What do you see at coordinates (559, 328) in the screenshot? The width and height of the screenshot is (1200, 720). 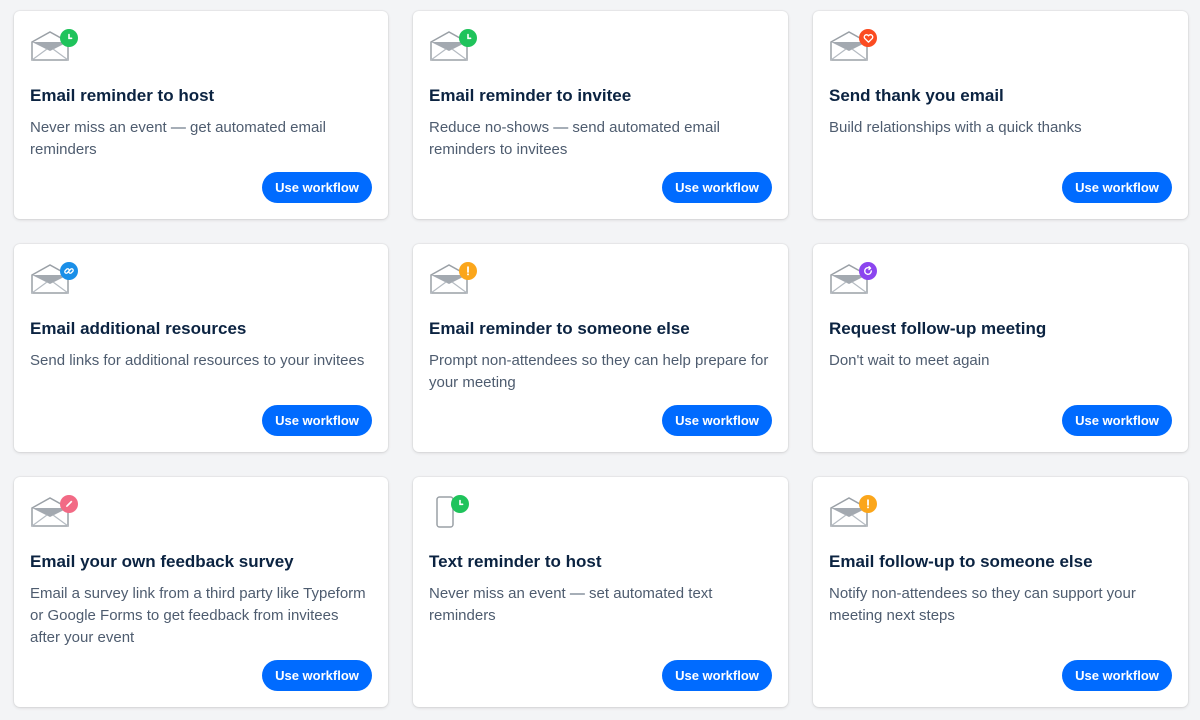 I see `card-title: Email reminder to someone else` at bounding box center [559, 328].